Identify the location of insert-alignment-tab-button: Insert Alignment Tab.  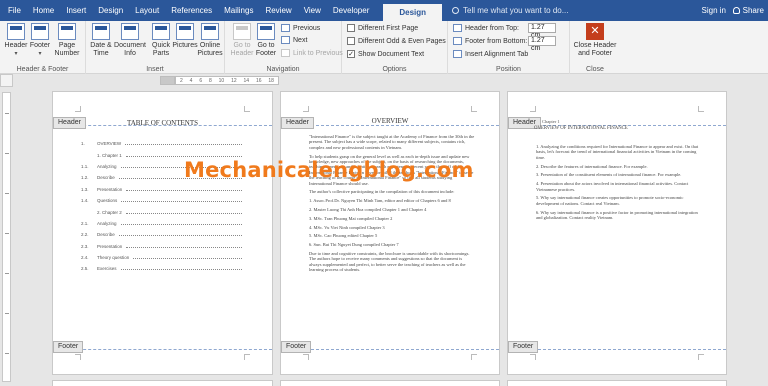
(490, 54).